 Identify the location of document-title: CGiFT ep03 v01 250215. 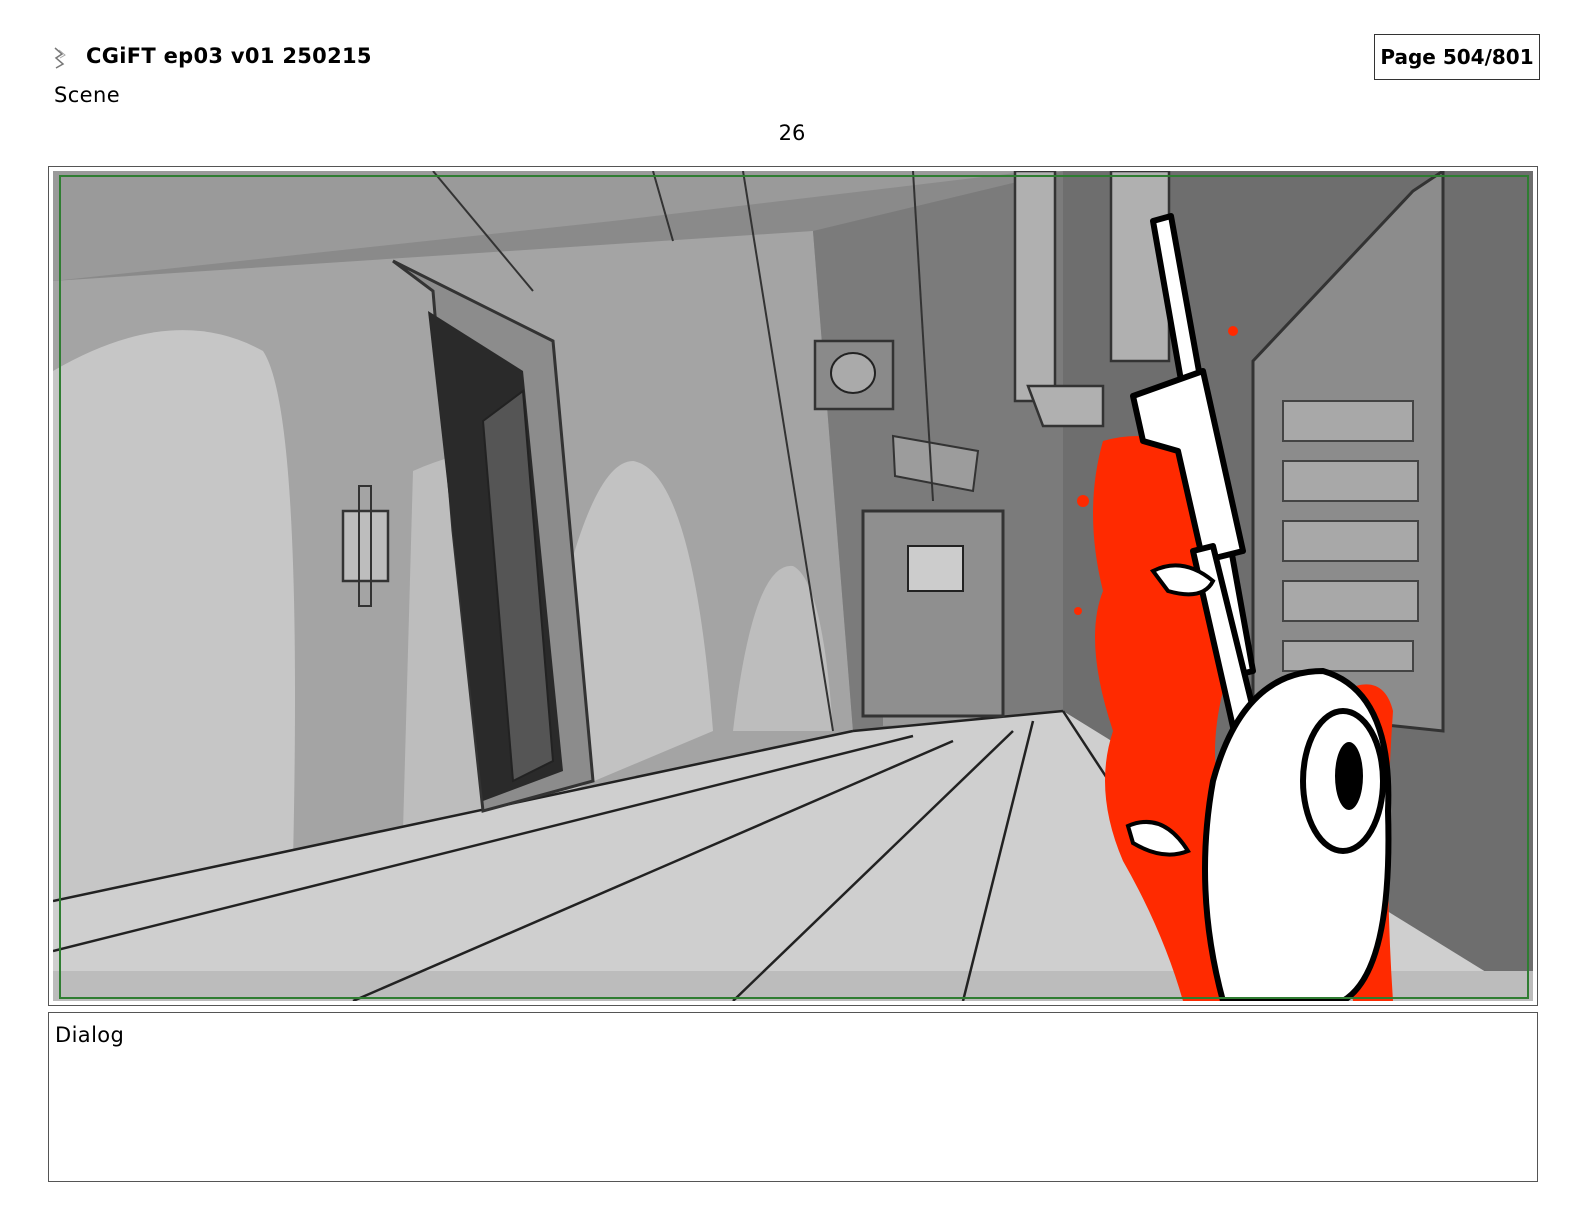
(229, 56).